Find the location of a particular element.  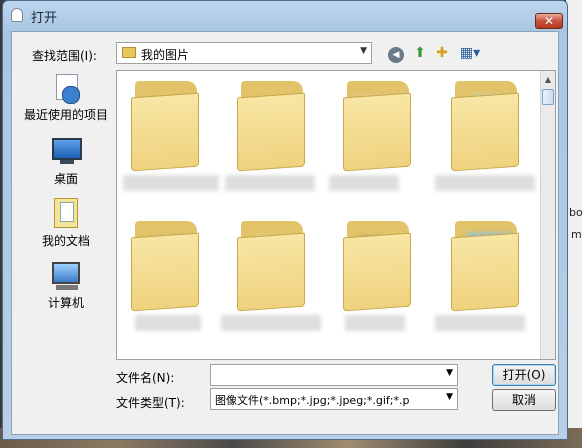

up-one-level-button: ⬆ is located at coordinates (420, 53).